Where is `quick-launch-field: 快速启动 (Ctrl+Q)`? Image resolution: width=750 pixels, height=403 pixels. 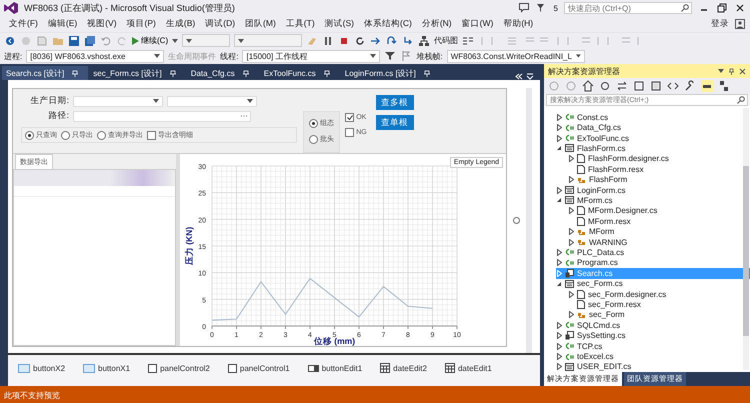 quick-launch-field: 快速启动 (Ctrl+Q) is located at coordinates (628, 8).